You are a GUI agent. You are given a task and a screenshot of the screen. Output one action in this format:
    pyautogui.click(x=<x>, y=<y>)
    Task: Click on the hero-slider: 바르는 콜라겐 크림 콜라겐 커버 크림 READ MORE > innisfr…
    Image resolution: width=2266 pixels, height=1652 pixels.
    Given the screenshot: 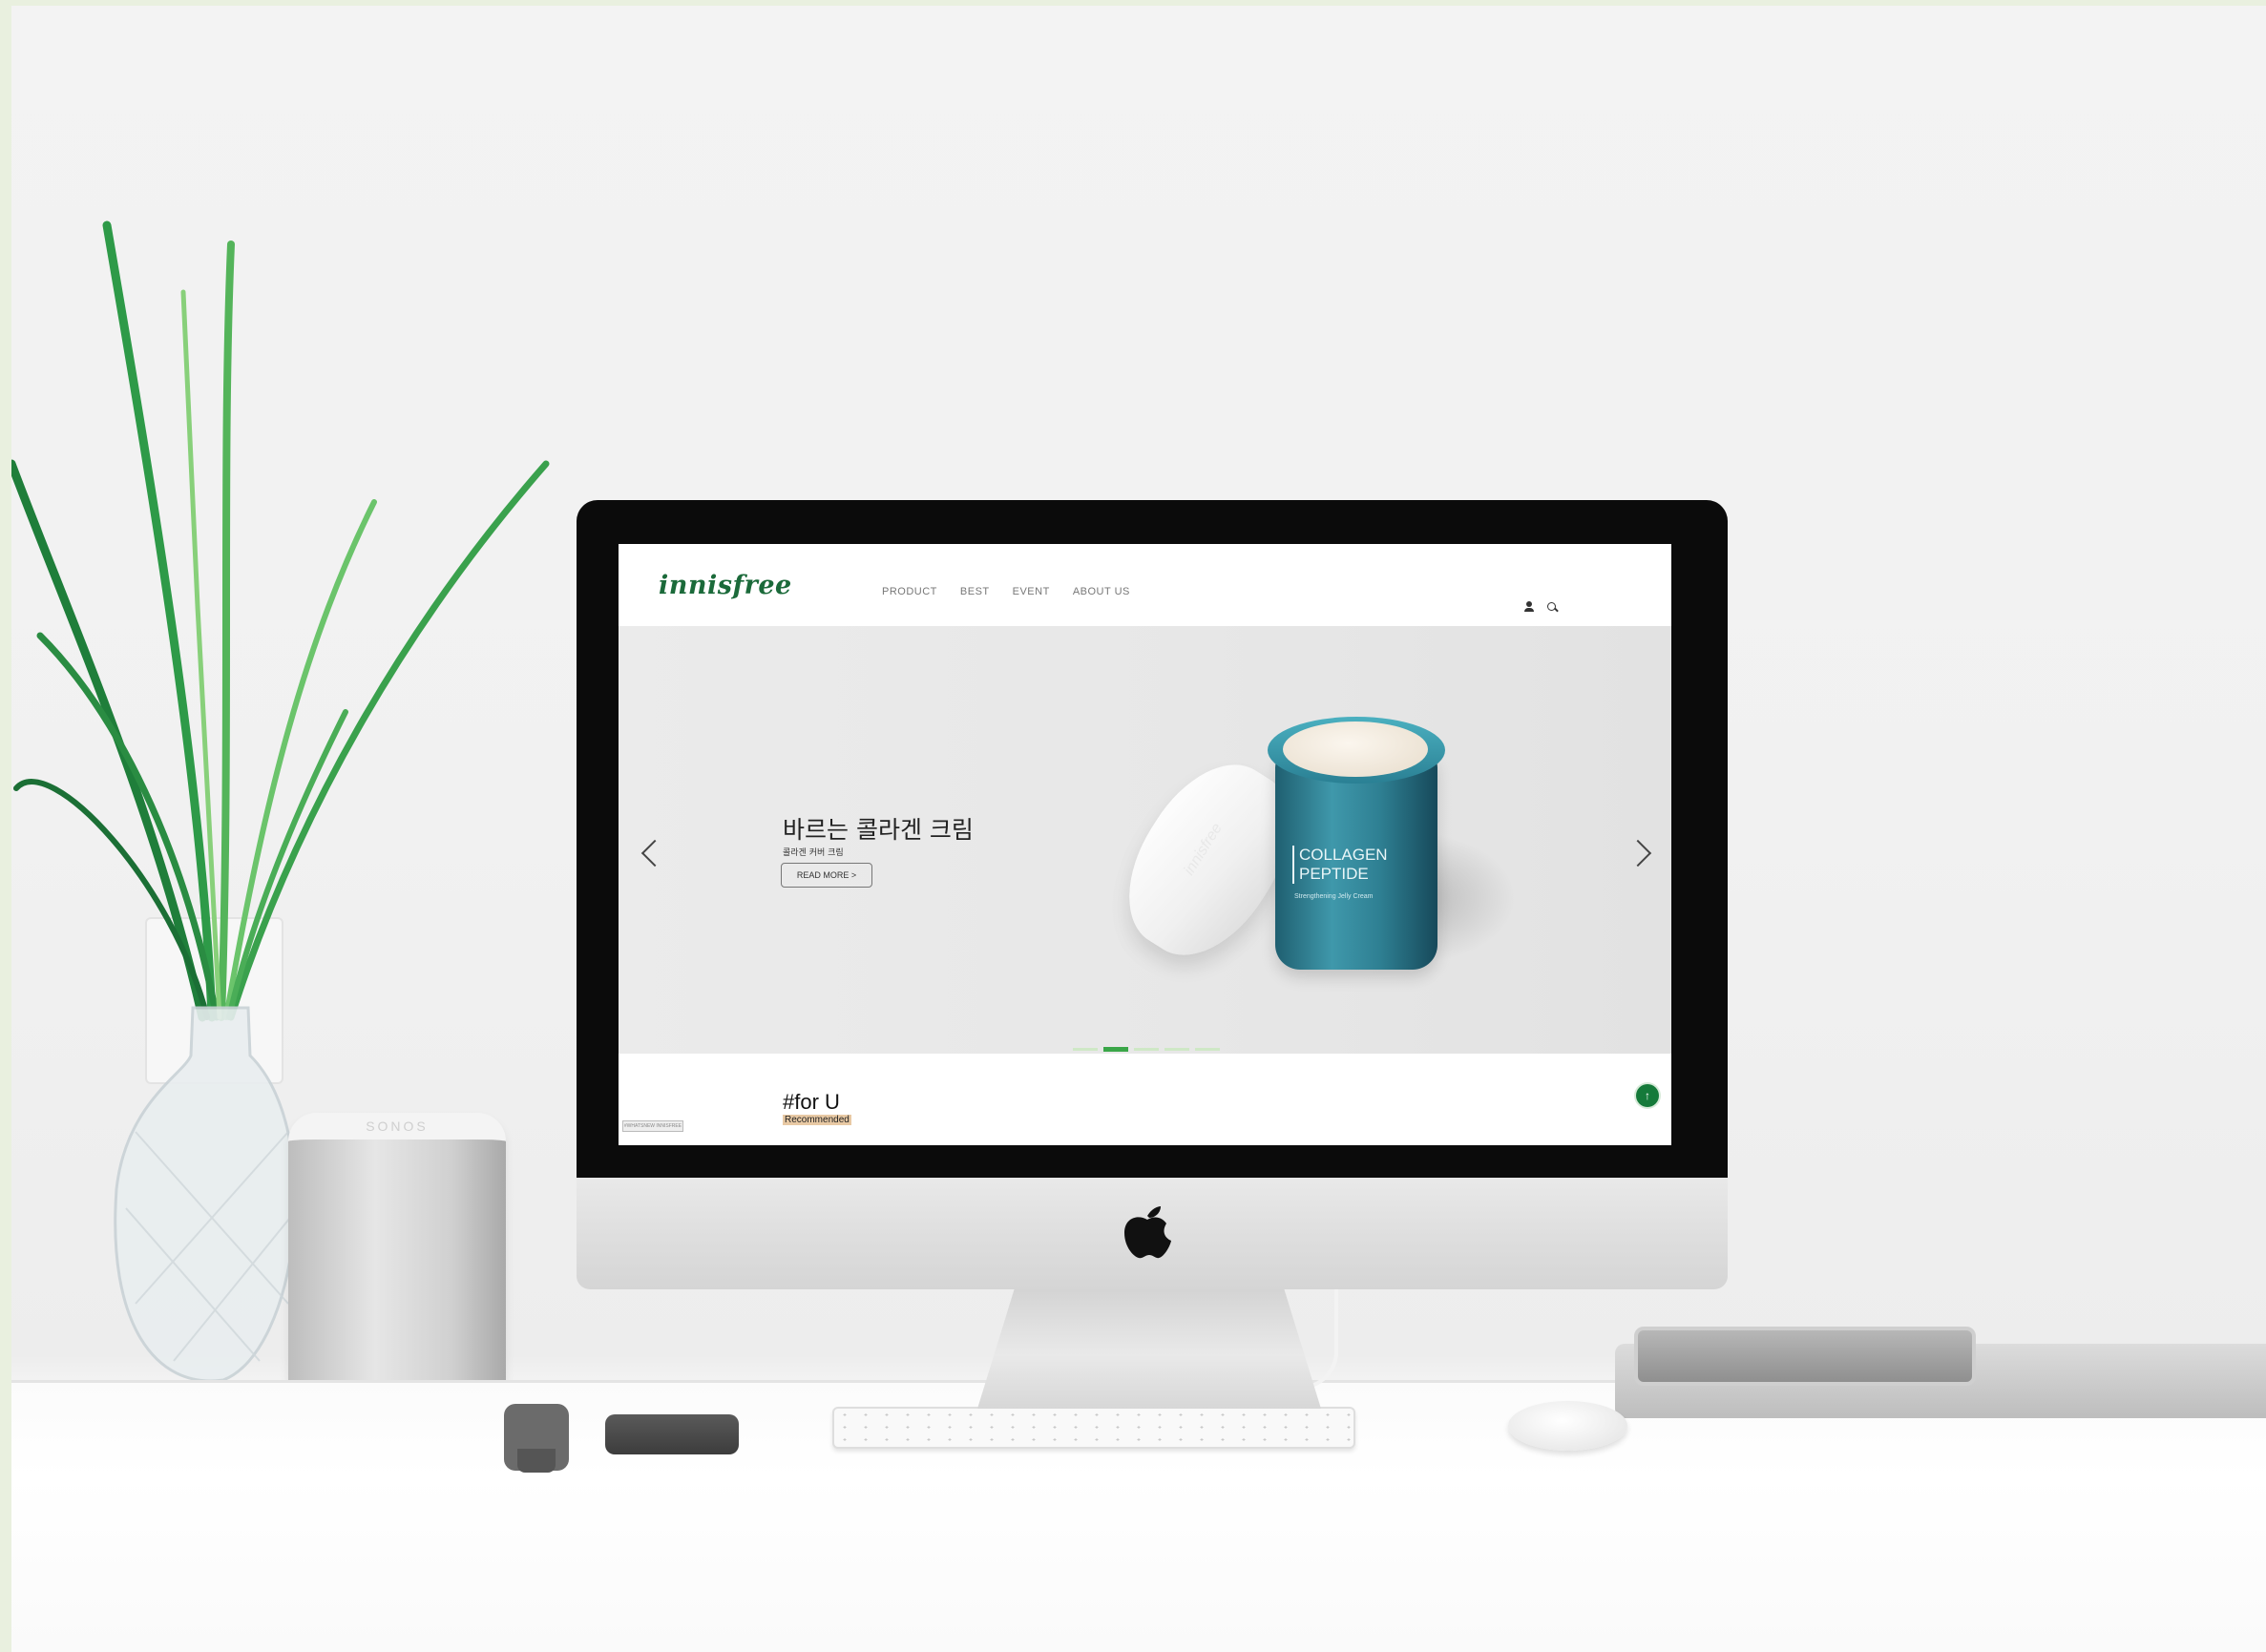 What is the action you would take?
    pyautogui.click(x=1145, y=840)
    